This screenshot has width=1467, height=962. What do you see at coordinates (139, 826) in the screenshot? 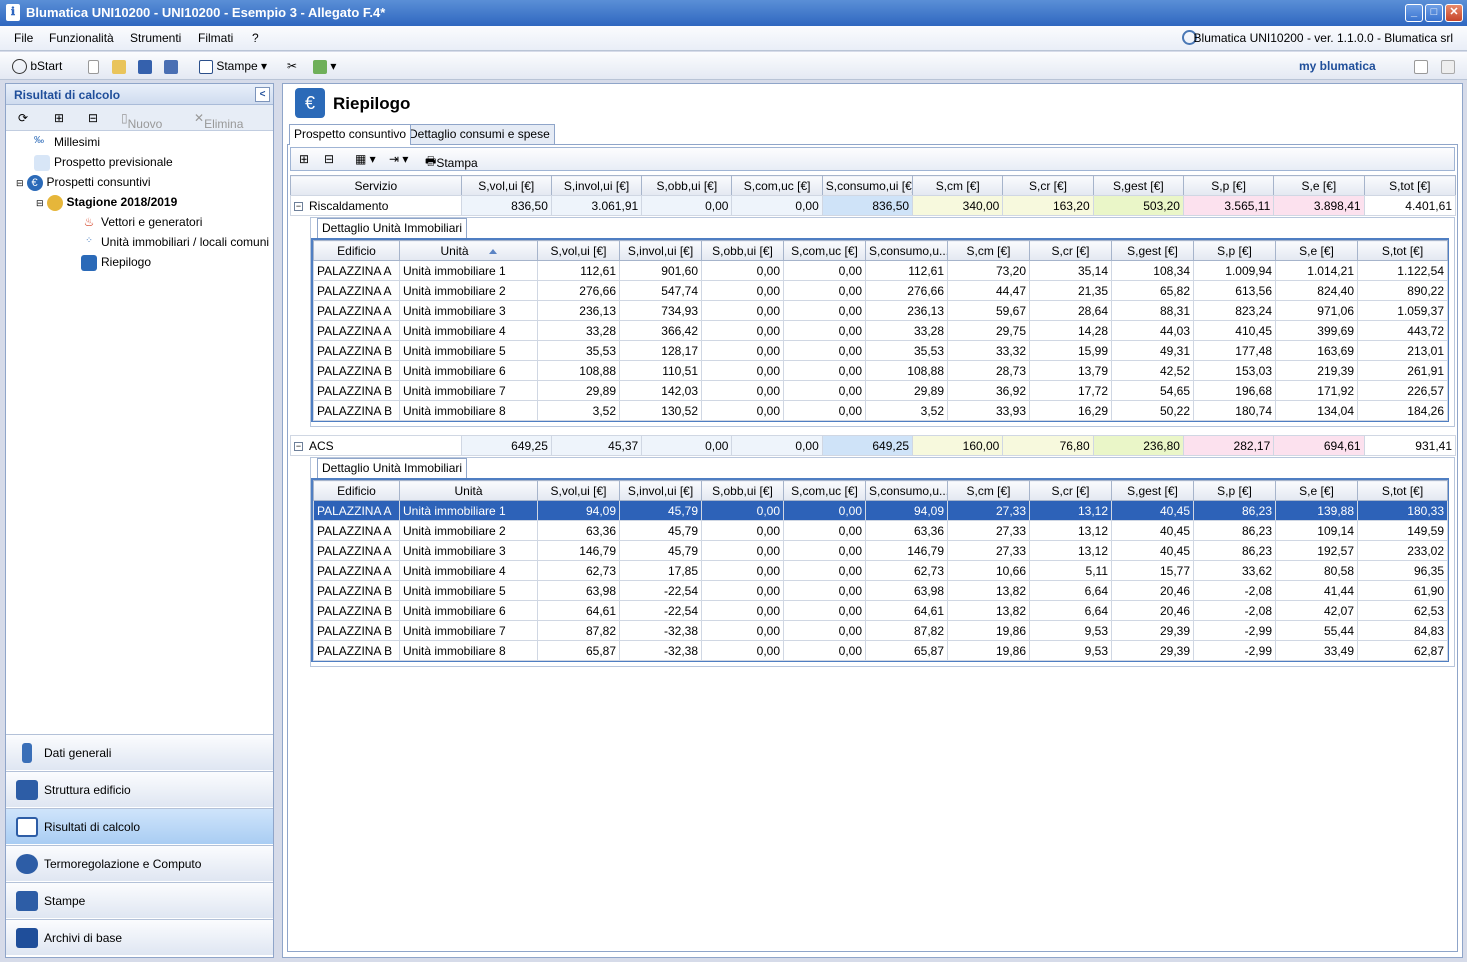
I see `nav-risultati-calcolo: Risultati di calcolo` at bounding box center [139, 826].